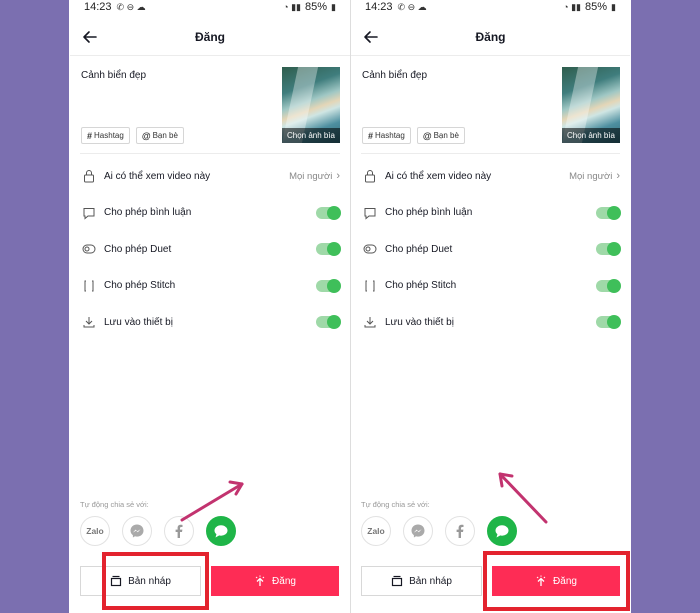 The height and width of the screenshot is (613, 700). What do you see at coordinates (439, 531) in the screenshot?
I see `share-options: Zalo` at bounding box center [439, 531].